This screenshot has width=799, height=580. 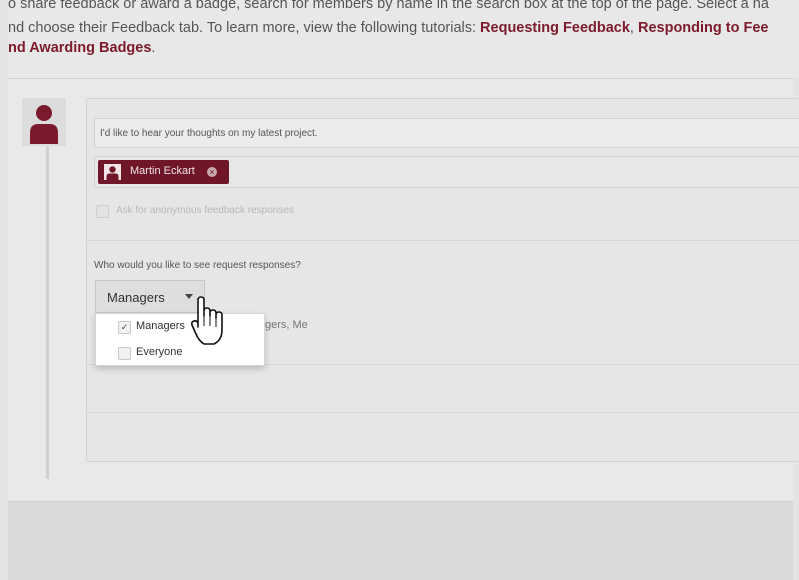 I want to click on timeline-line, so click(x=47, y=312).